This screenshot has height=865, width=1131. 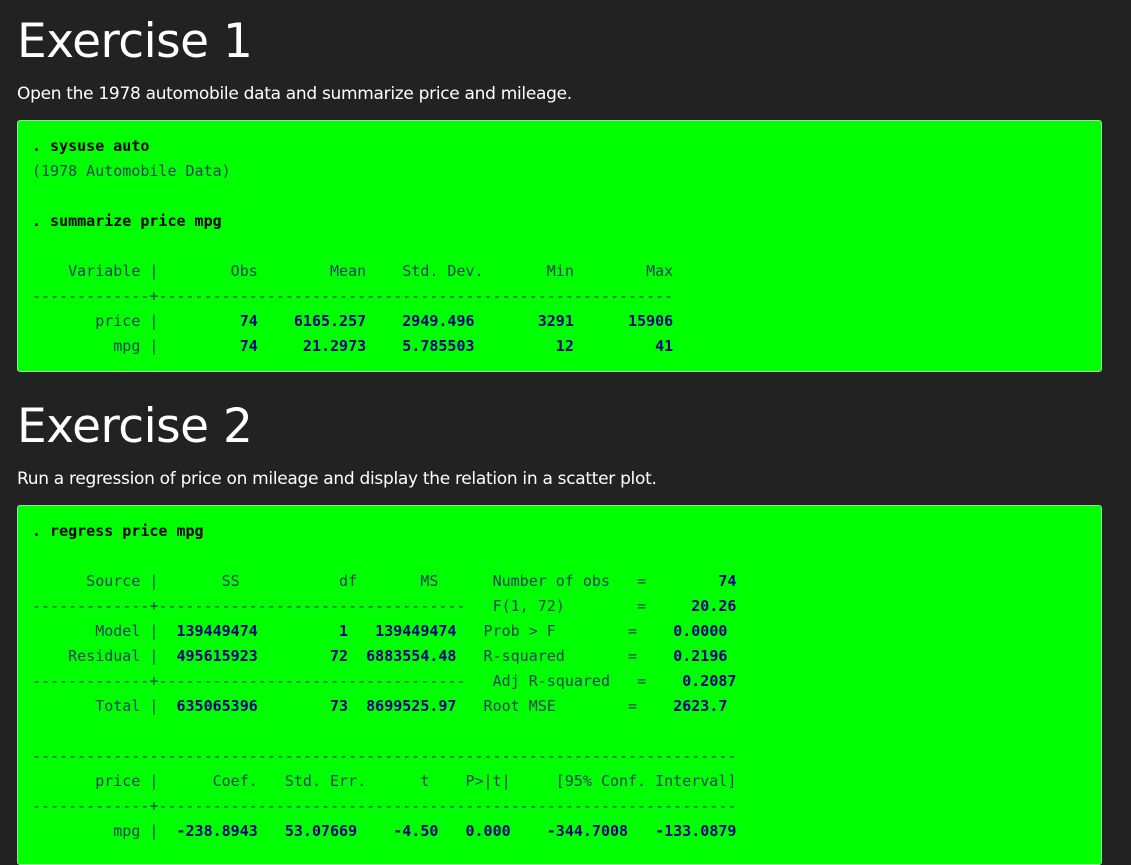 I want to click on row-label: price |, so click(x=95, y=321).